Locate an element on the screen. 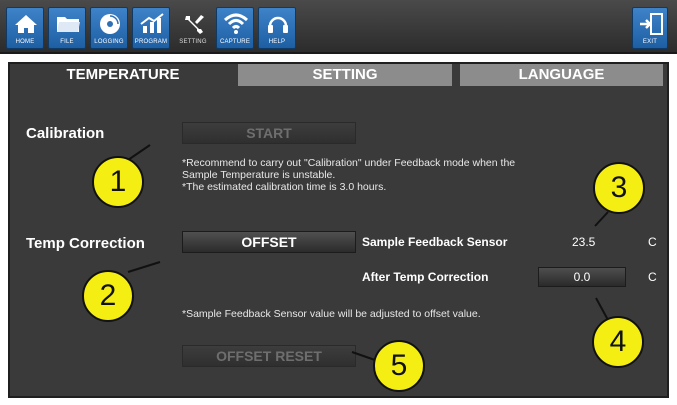 This screenshot has height=405, width=677. setting-button-label: SETTING is located at coordinates (193, 42).